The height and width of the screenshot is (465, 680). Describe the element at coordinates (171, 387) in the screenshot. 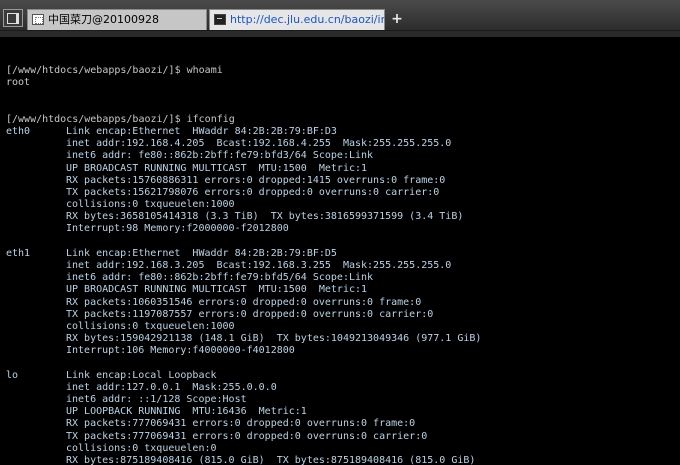

I see `ifconfig-detail: inet addr:127.0.0.1 Mask:255.0.0.0` at that location.